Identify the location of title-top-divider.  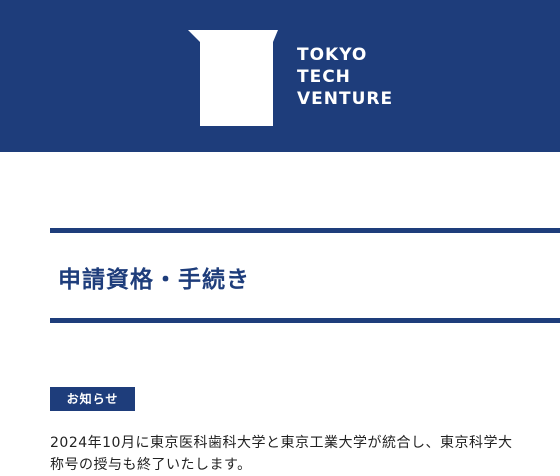
(305, 230).